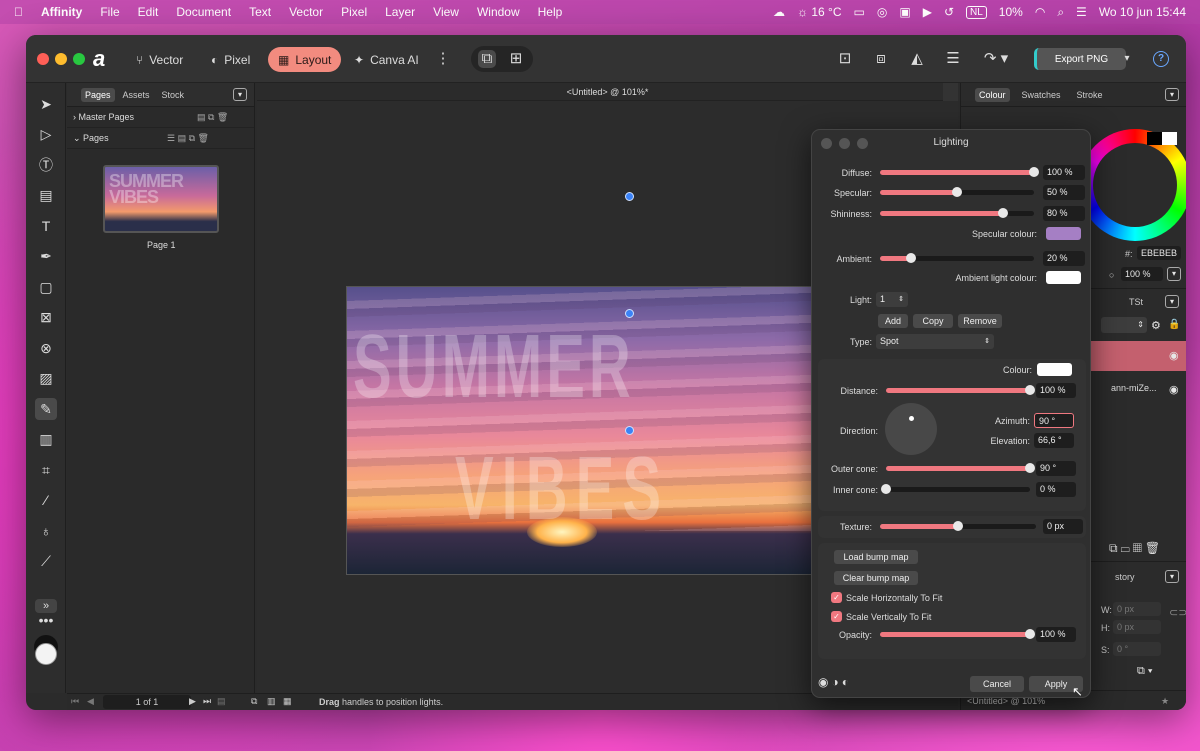 The image size is (1200, 751). What do you see at coordinates (960, 390) in the screenshot?
I see `distance-slider` at bounding box center [960, 390].